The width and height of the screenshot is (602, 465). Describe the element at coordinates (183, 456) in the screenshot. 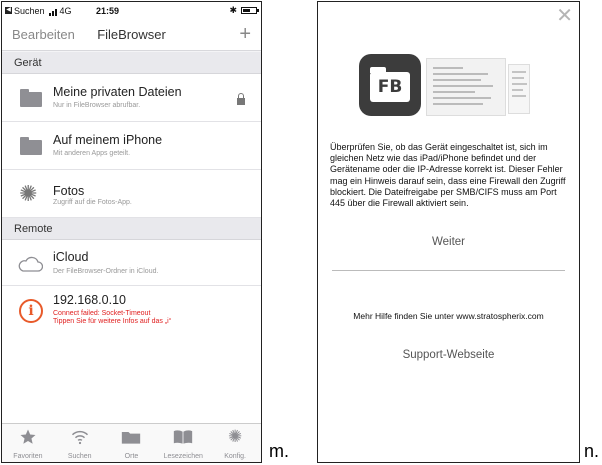

I see `tab-label: Lesezeichen` at that location.